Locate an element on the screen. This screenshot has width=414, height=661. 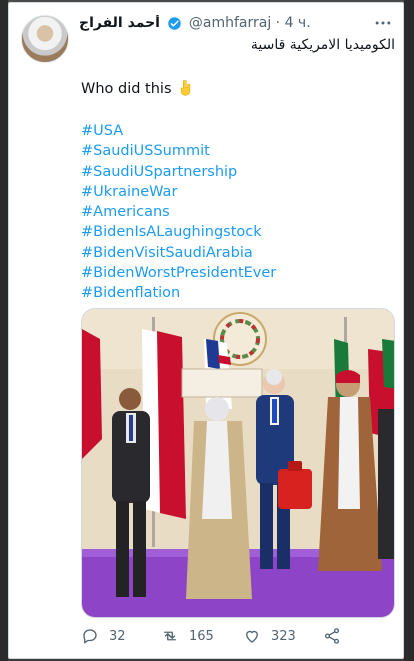
hashtag-link: #BidenWorstPresidentEver is located at coordinates (178, 273).